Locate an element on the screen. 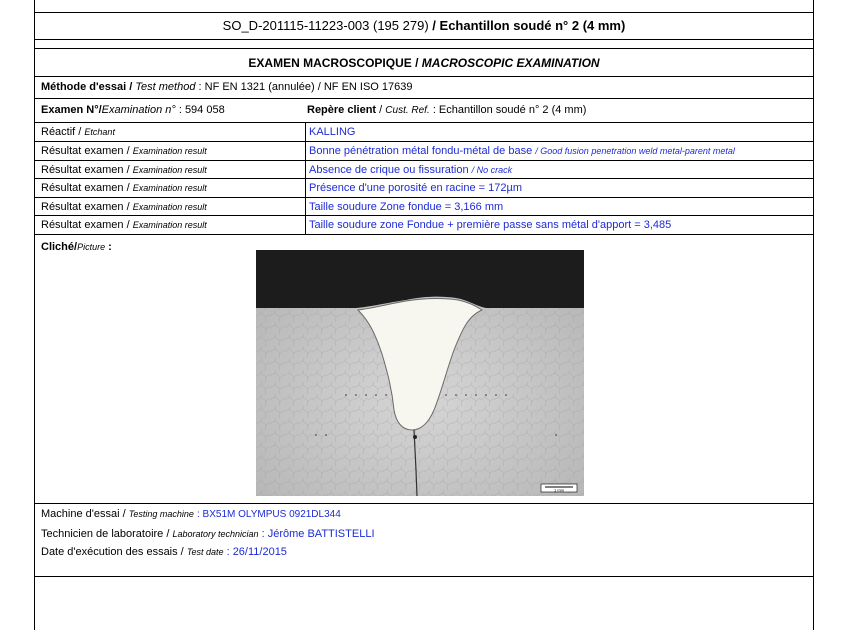 This screenshot has height=630, width=848. row-value: Taille soudure Zone fondue = 3,166 mm is located at coordinates (406, 207).